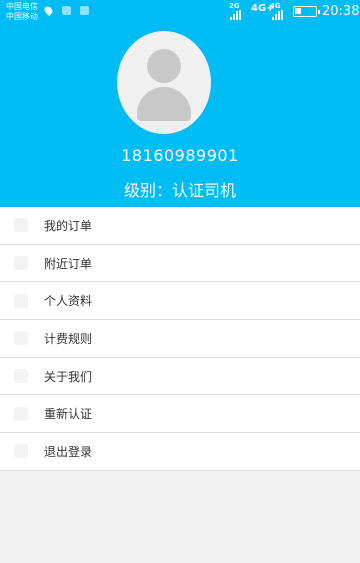 Image resolution: width=360 pixels, height=563 pixels. Describe the element at coordinates (21, 413) in the screenshot. I see `reauth-icon` at that location.